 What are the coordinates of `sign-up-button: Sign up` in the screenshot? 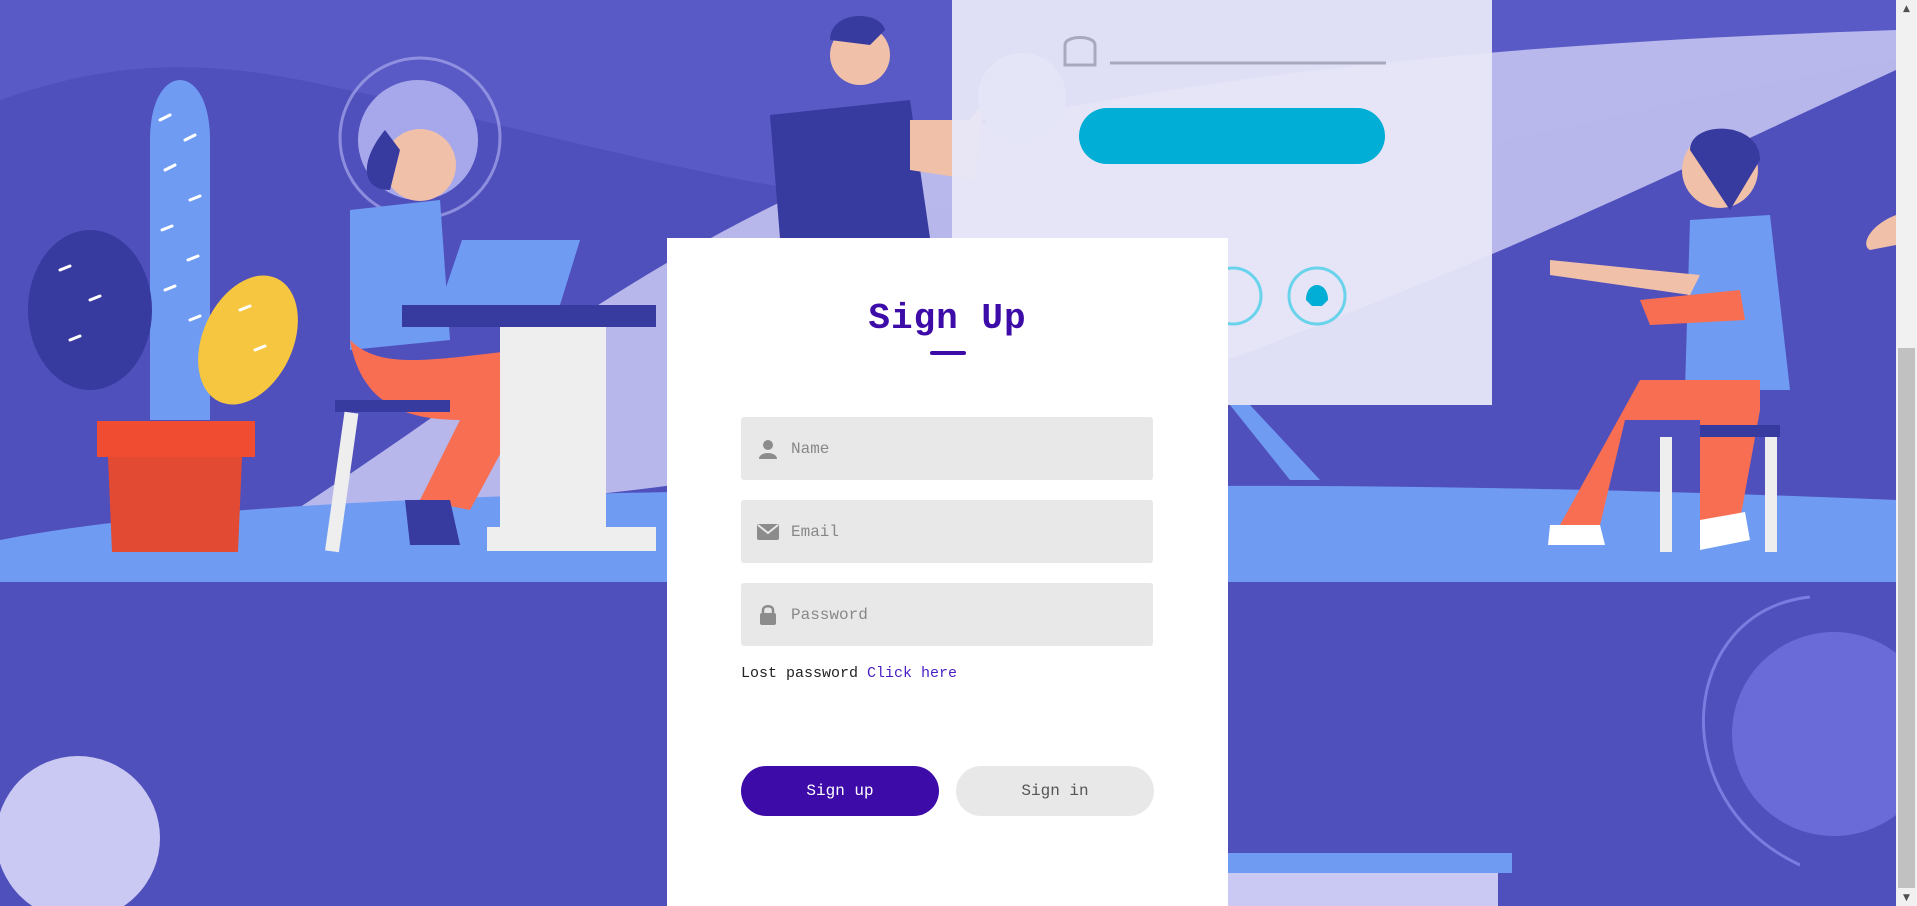 It's located at (840, 791).